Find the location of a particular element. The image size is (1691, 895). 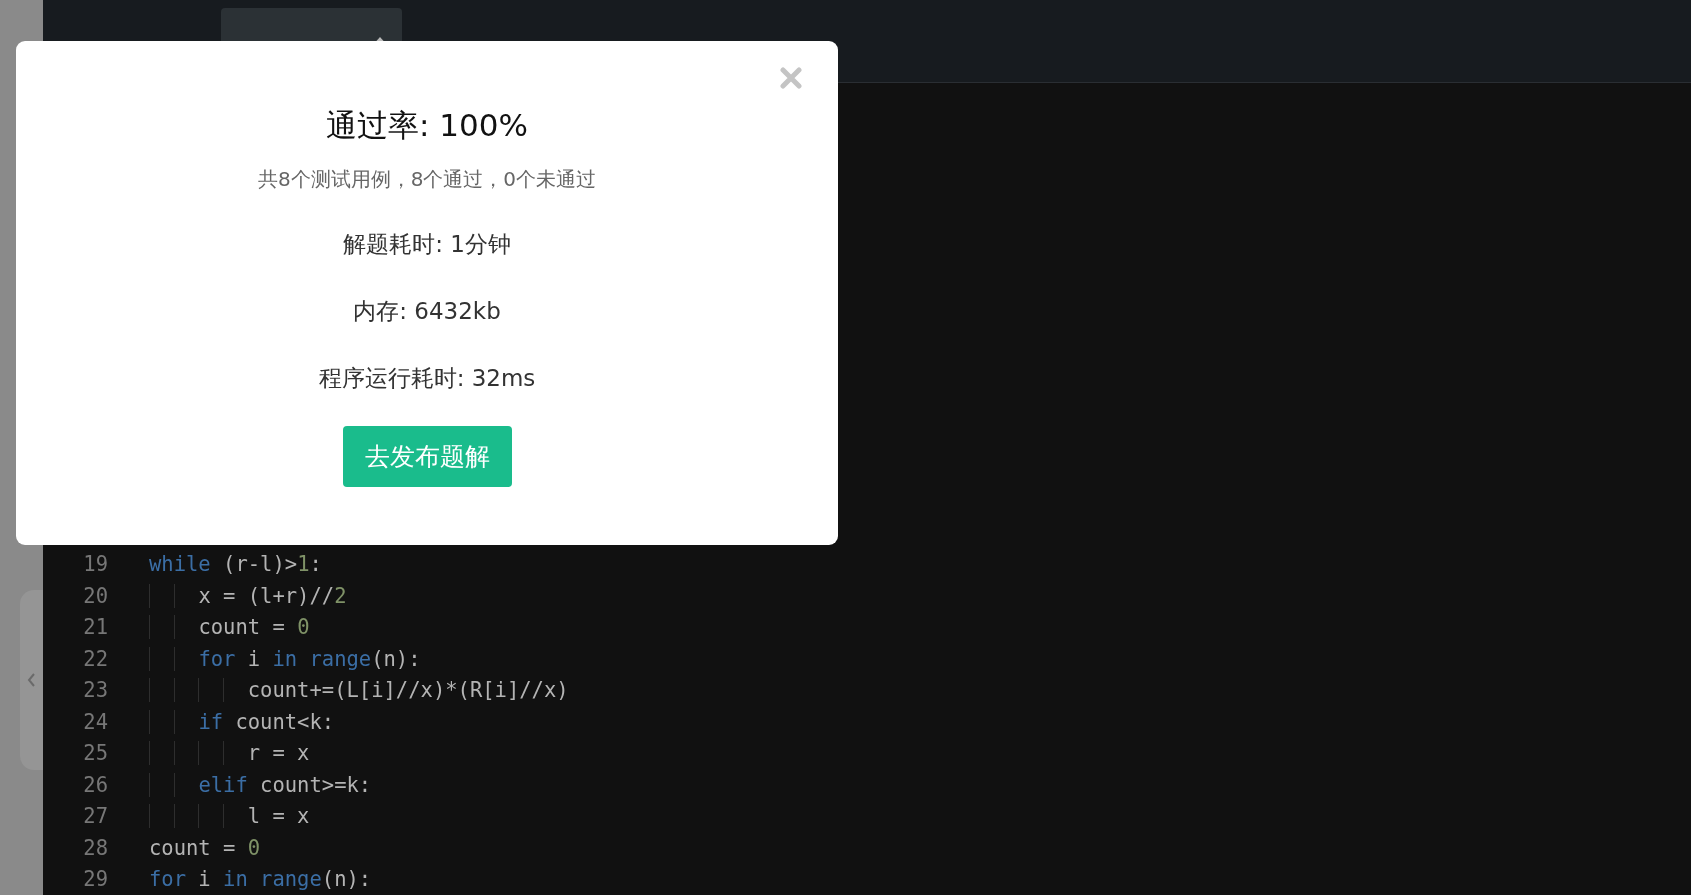

stat-text: 程序运行耗时: 32ms is located at coordinates (427, 378).